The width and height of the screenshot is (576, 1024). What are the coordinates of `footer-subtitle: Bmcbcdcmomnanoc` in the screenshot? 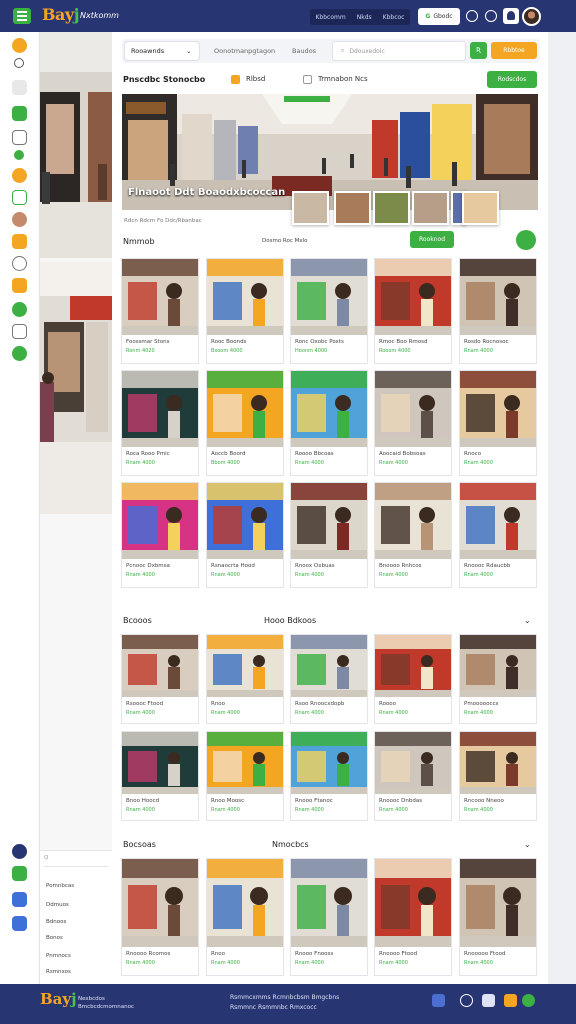 It's located at (106, 1007).